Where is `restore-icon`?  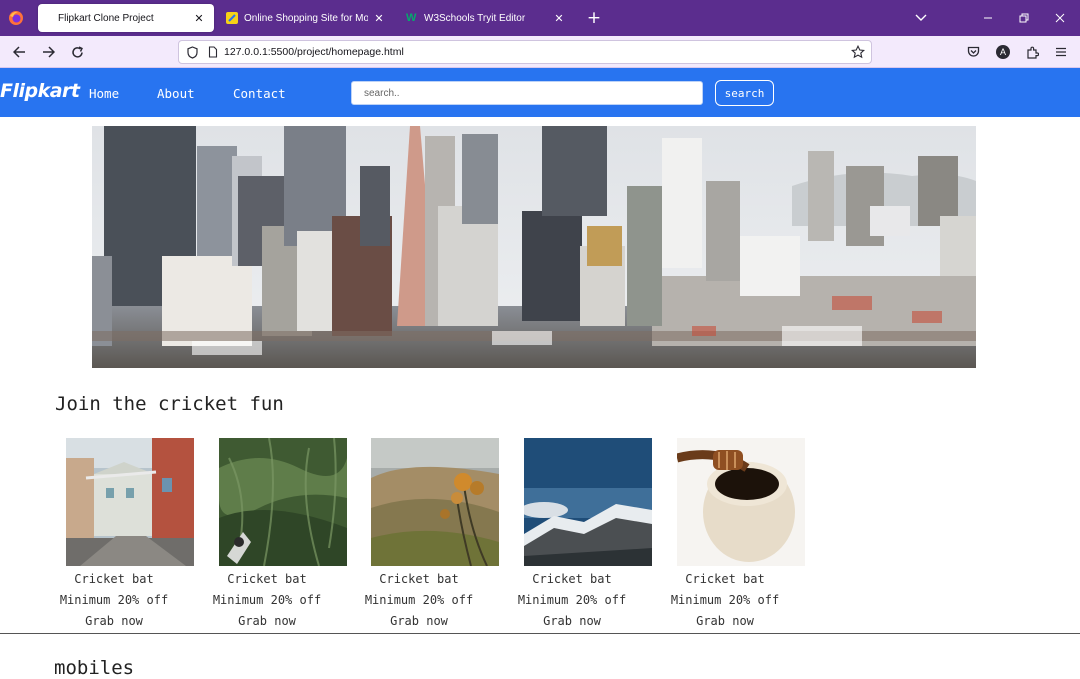
restore-icon is located at coordinates (1024, 18).